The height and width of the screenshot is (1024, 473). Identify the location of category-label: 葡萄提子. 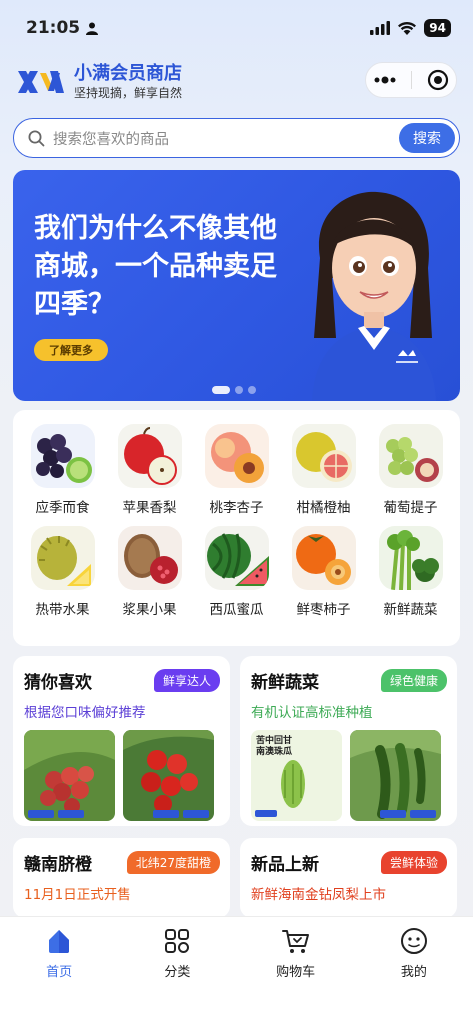
(410, 508).